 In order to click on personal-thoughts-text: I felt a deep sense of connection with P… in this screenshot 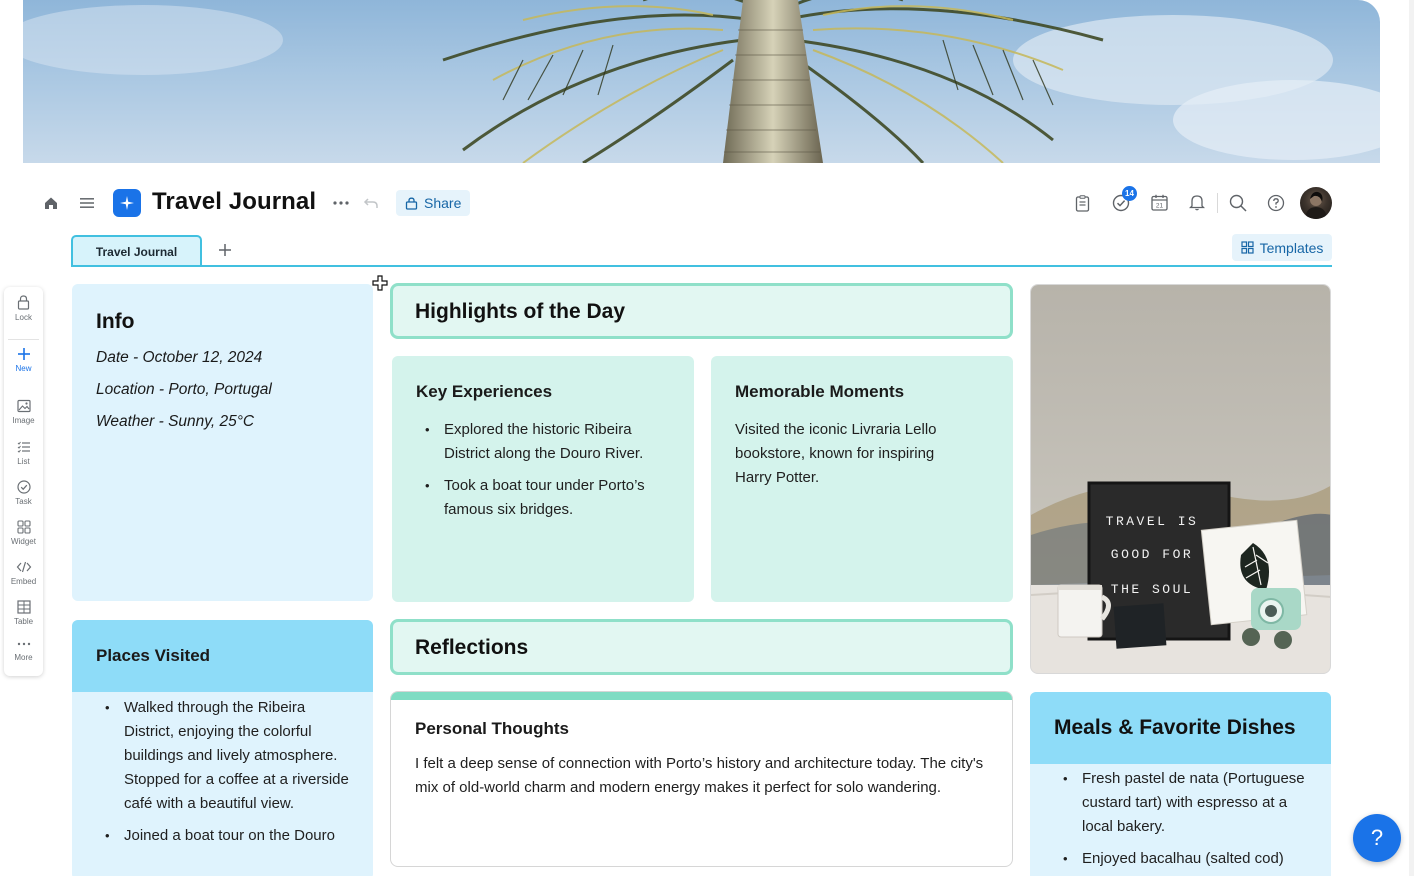, I will do `click(699, 775)`.